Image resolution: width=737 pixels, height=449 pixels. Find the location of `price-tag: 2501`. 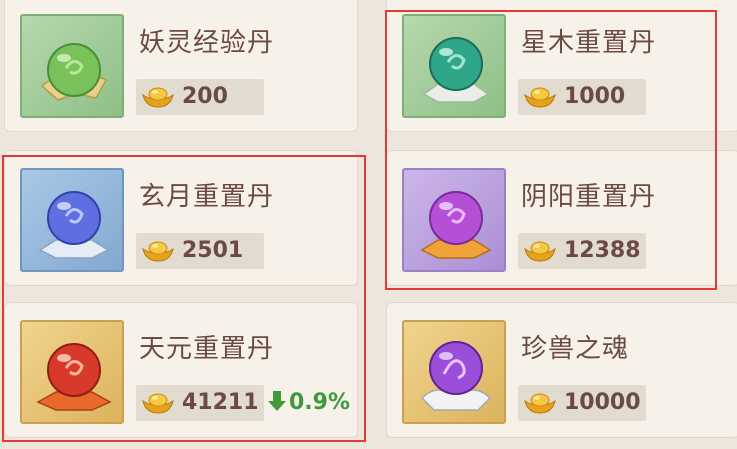

price-tag: 2501 is located at coordinates (200, 251).